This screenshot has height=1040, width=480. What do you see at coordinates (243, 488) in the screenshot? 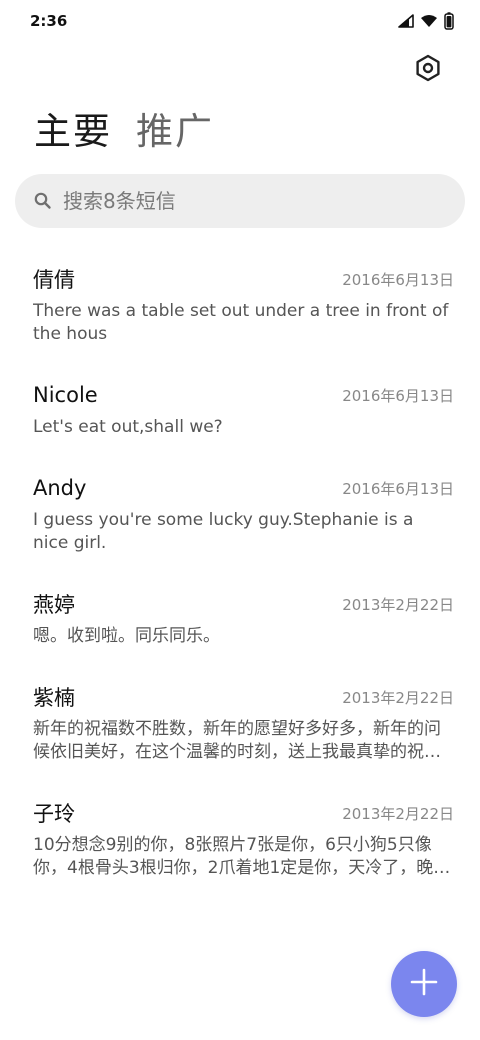
I see `message-header: Andy 2016年6月13日` at bounding box center [243, 488].